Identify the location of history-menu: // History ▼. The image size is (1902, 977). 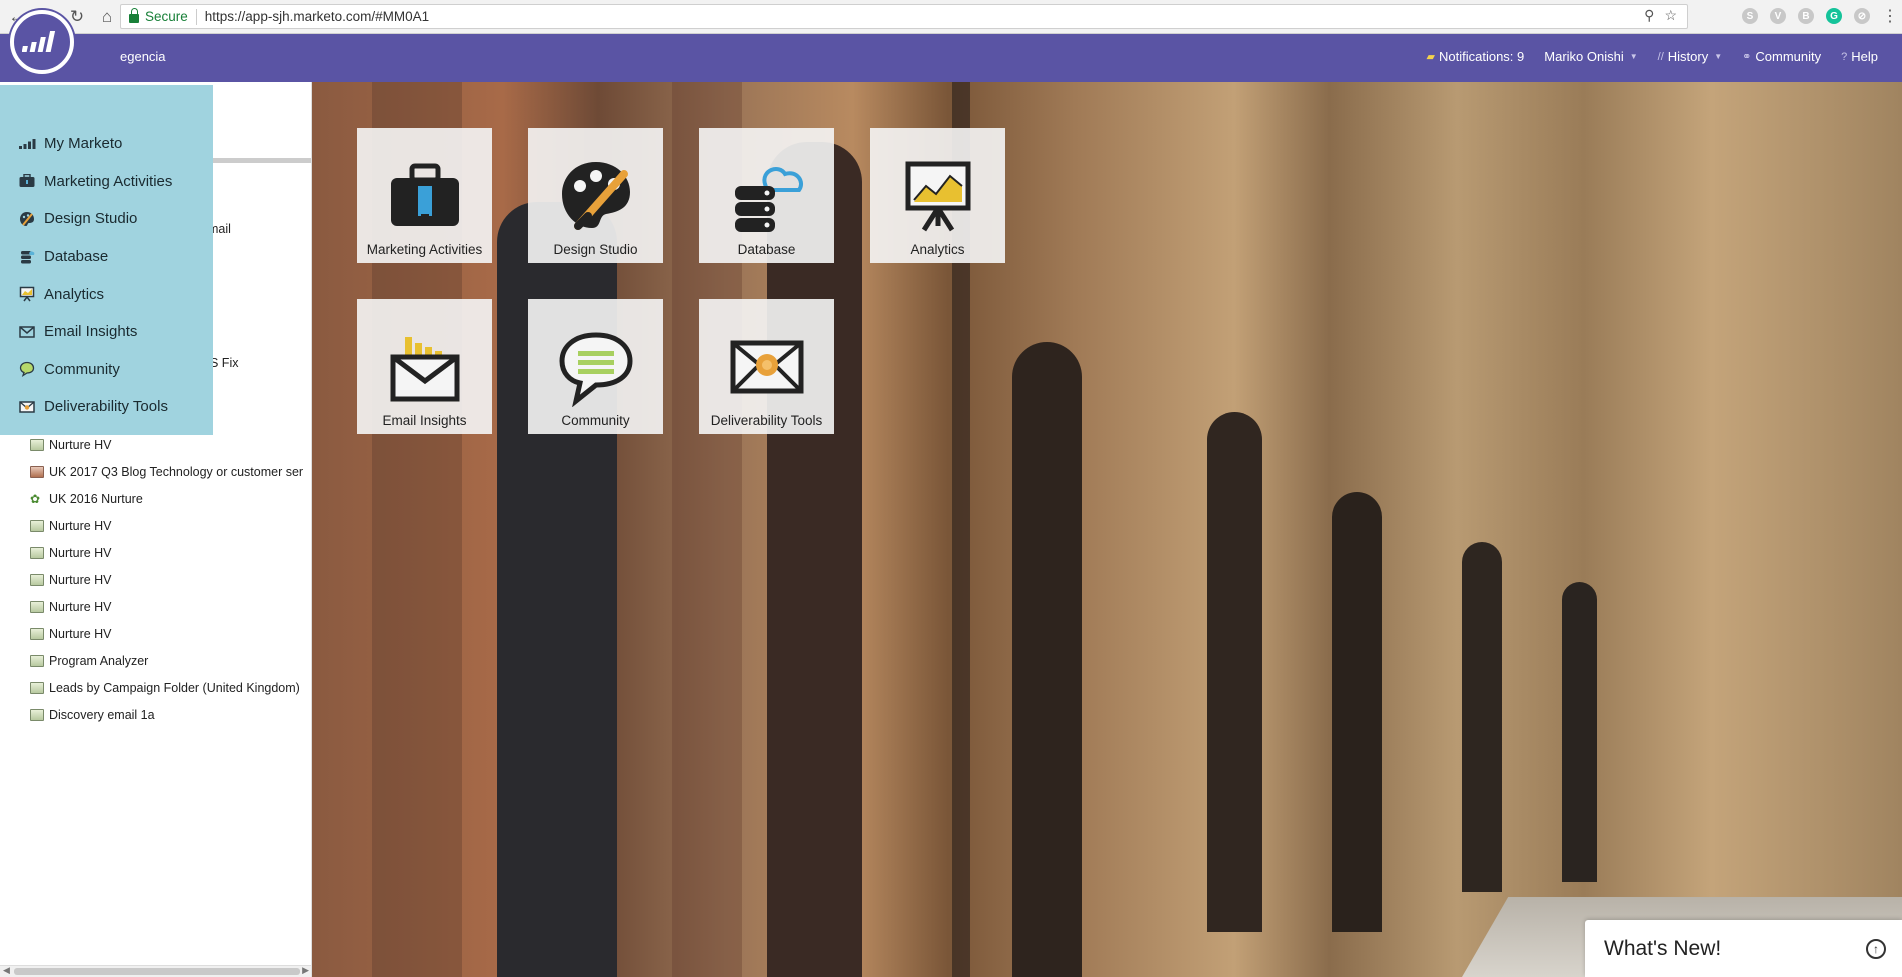
(1690, 56).